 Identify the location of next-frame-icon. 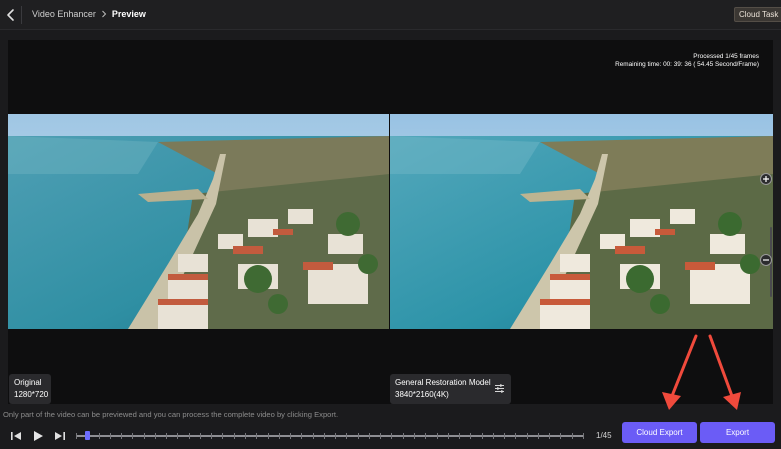
(60, 436).